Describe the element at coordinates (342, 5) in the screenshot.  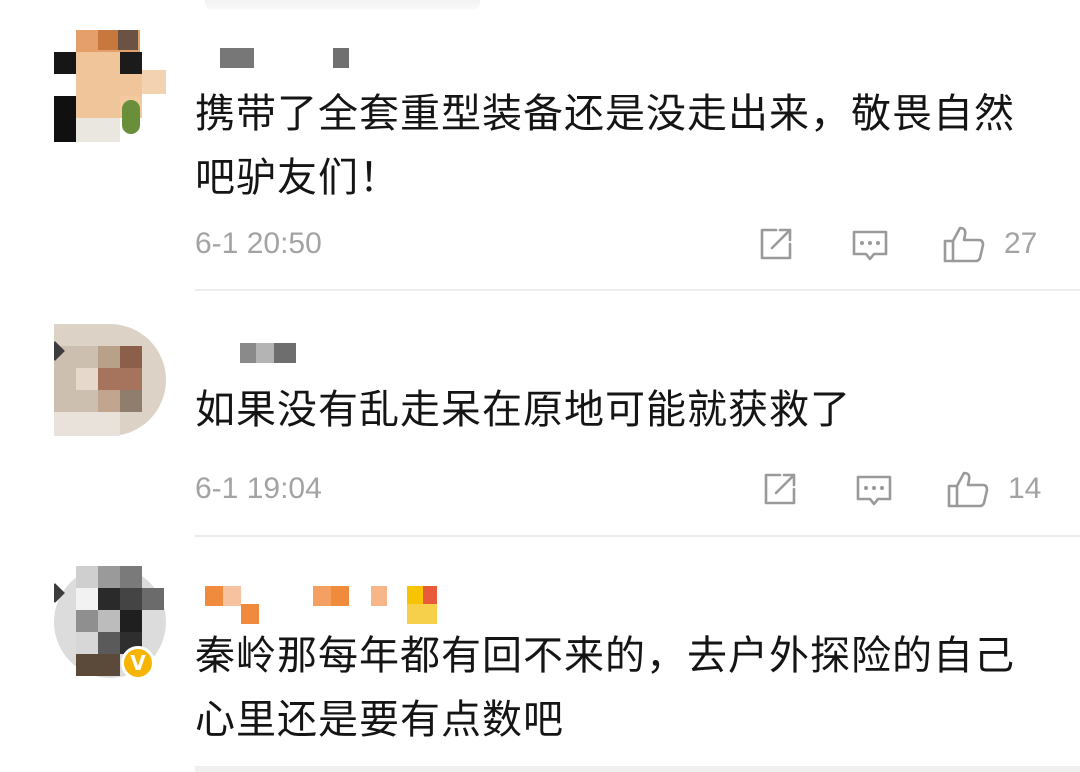
I see `previous-content-edge` at that location.